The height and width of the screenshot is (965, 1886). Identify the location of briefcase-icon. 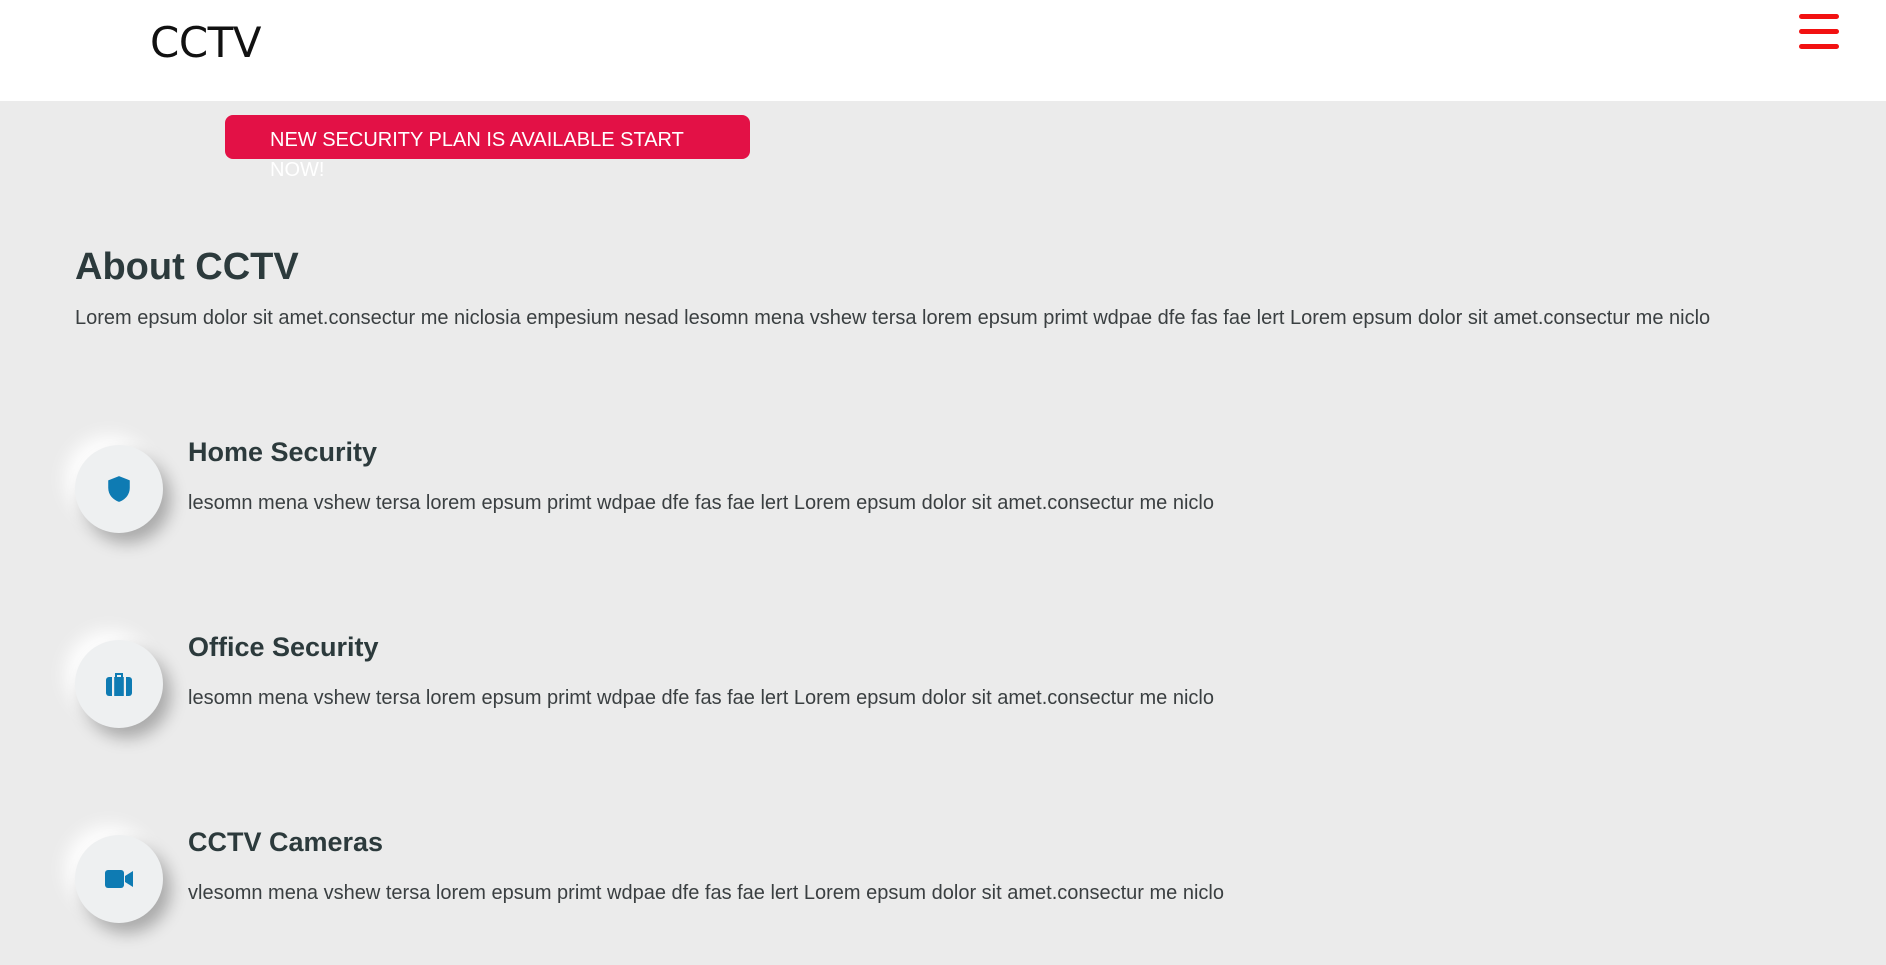
(119, 684).